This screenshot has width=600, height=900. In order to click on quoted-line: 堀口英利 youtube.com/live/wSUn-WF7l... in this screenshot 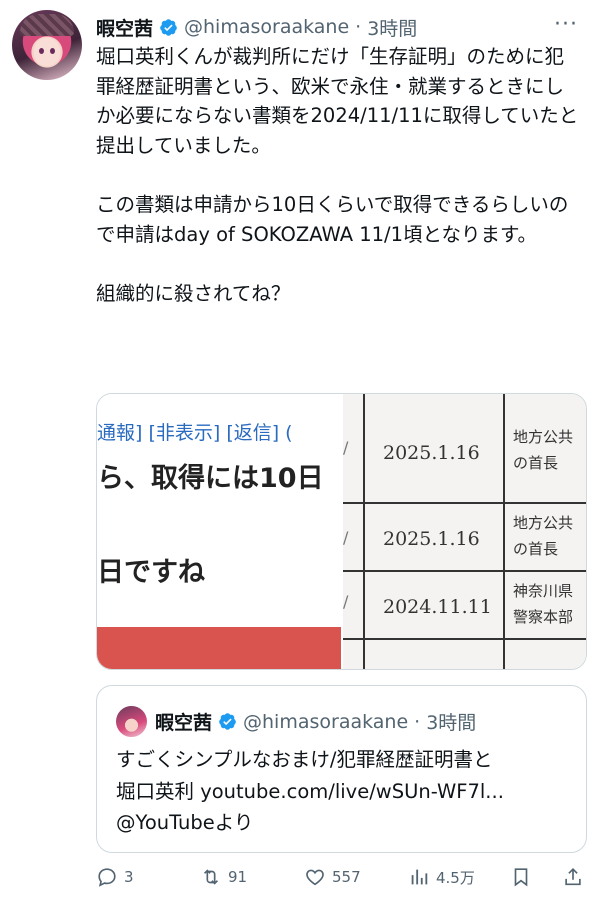, I will do `click(310, 791)`.